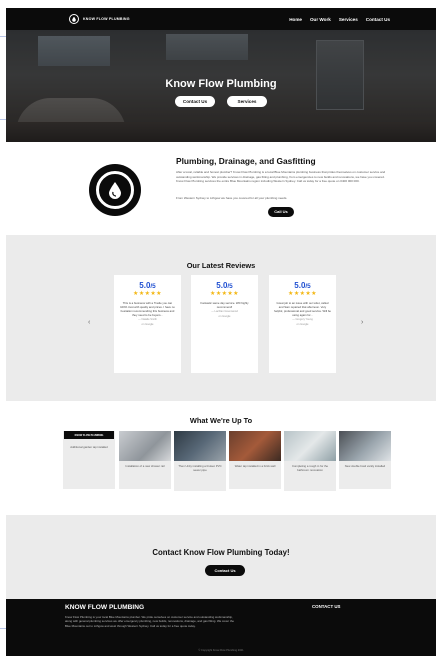 The image size is (436, 656). What do you see at coordinates (302, 320) in the screenshot?
I see `review-author: — Gregory Young` at bounding box center [302, 320].